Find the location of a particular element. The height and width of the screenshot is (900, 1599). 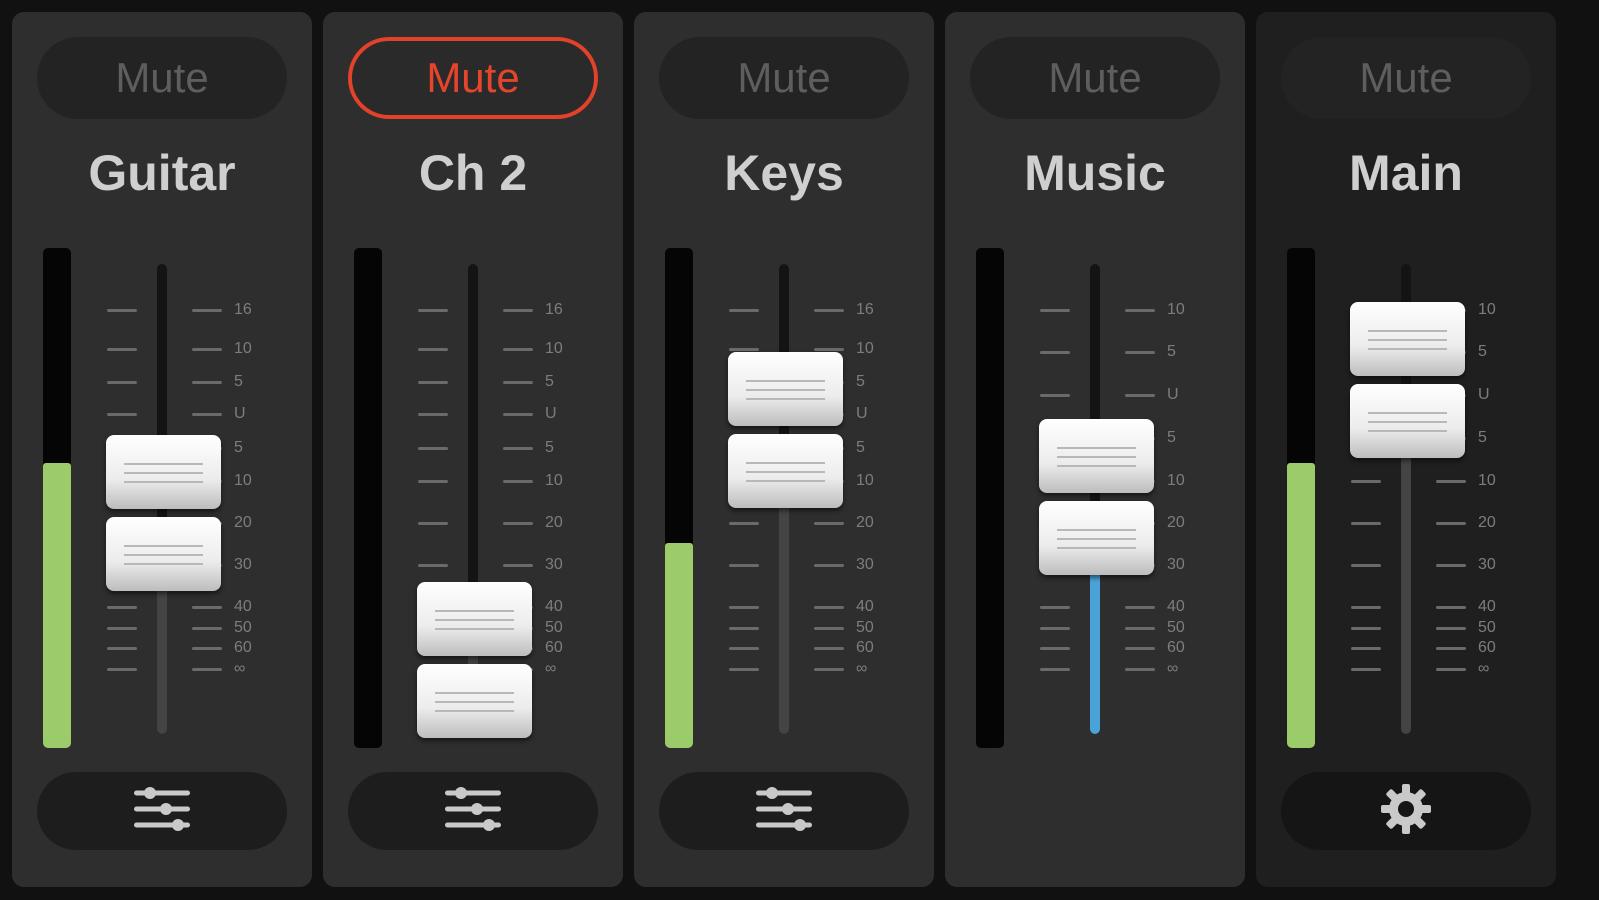

settings-button is located at coordinates (1406, 811).